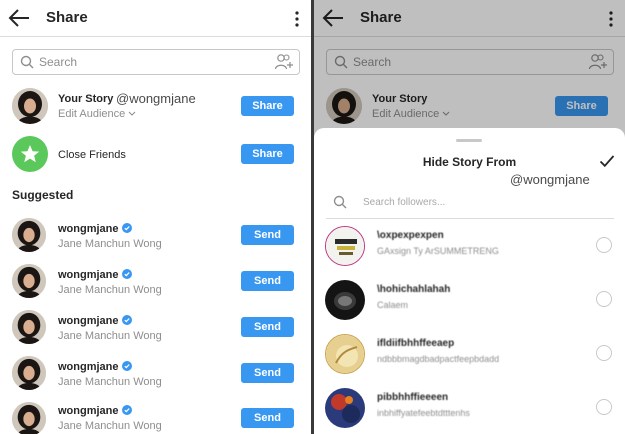 This screenshot has height=434, width=625. Describe the element at coordinates (92, 155) in the screenshot. I see `close-friends-label: Close Friends` at that location.